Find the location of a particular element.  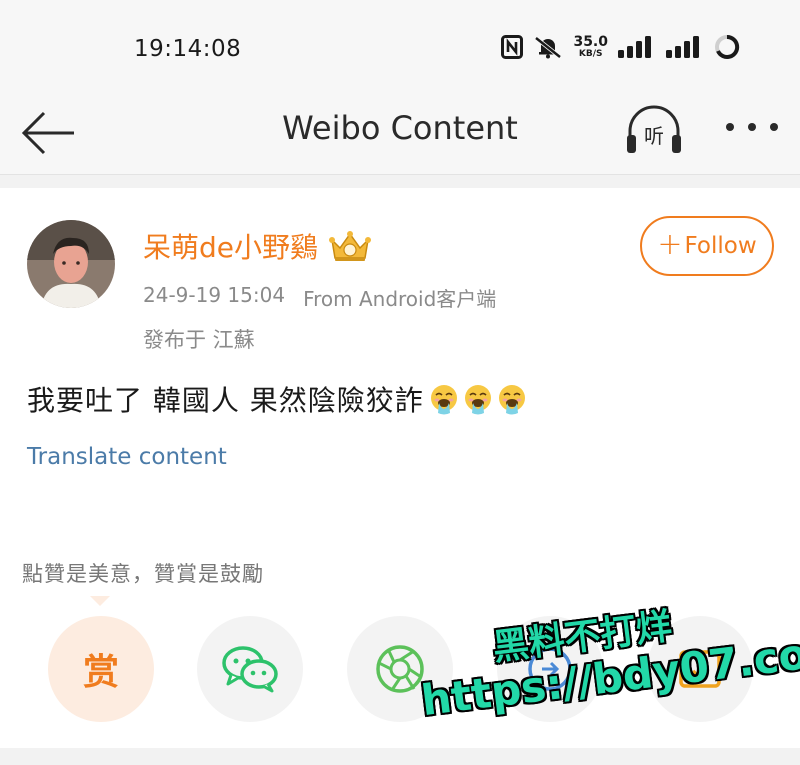

username-text: 呆萌de小野鷄 is located at coordinates (230, 246).